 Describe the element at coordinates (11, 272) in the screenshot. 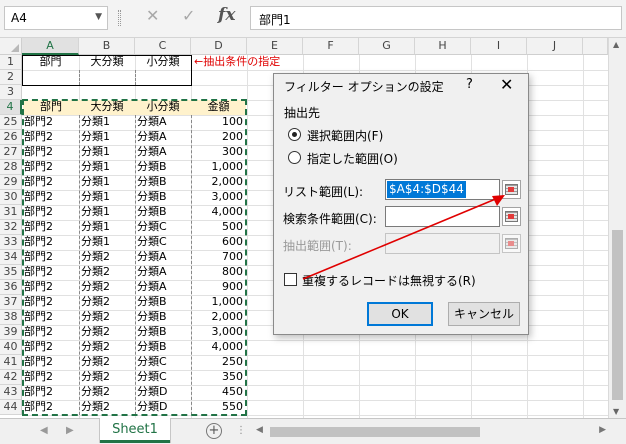

I see `row-header: 35` at that location.